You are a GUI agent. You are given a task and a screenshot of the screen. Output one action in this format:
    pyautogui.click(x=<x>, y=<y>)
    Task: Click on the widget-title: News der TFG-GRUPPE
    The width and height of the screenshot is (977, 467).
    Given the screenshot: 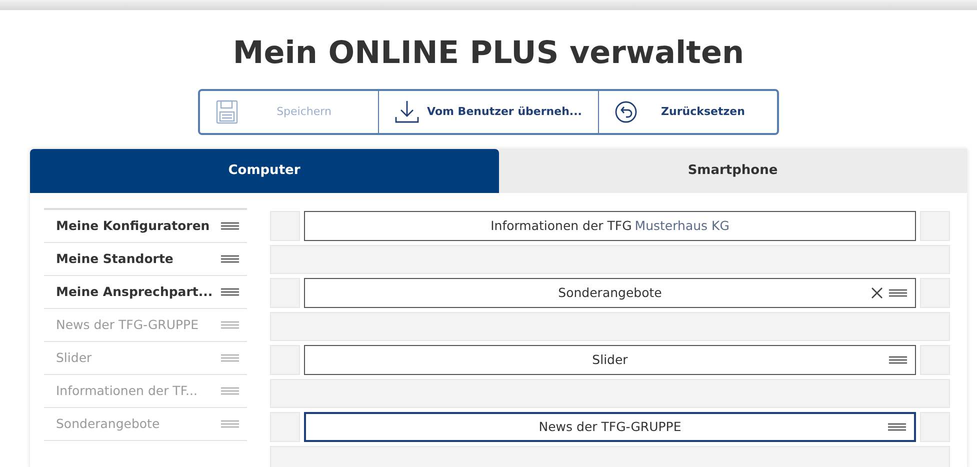 What is the action you would take?
    pyautogui.click(x=610, y=427)
    